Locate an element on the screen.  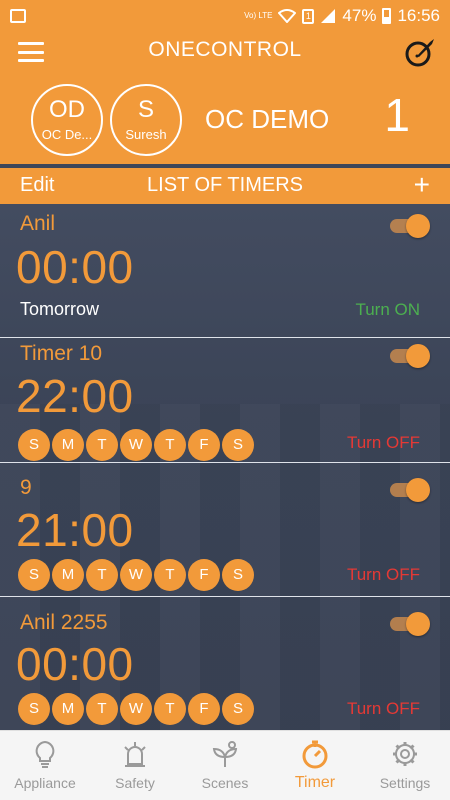
timer-action: Turn ON is located at coordinates (387, 309).